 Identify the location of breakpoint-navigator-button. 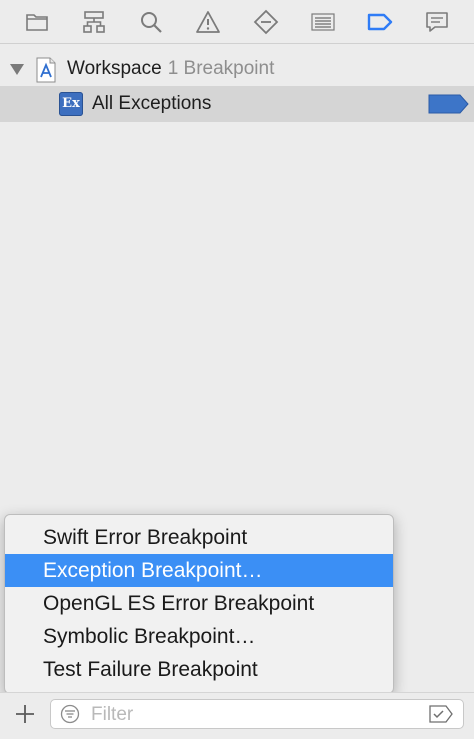
(380, 22).